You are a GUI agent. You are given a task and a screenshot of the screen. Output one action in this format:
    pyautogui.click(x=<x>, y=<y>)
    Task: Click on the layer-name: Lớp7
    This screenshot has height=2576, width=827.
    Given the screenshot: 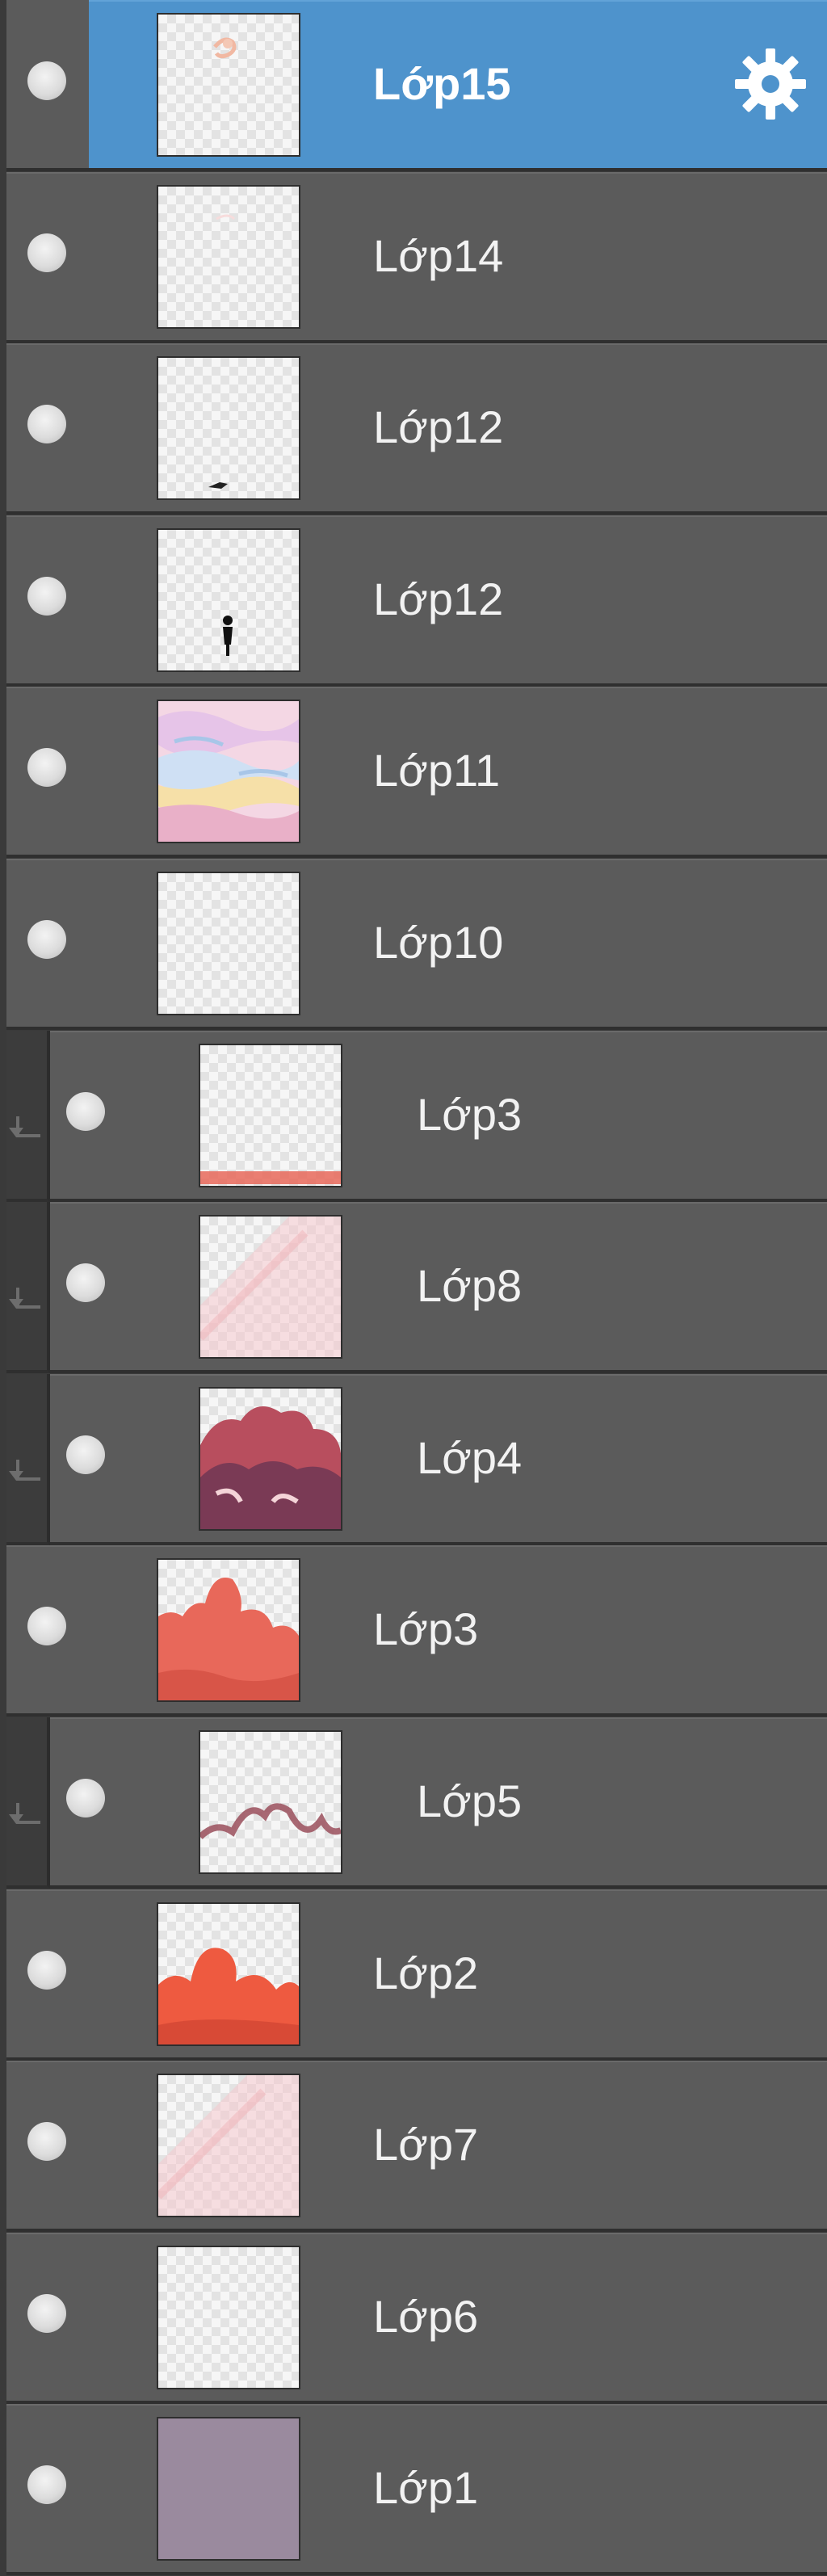 What is the action you would take?
    pyautogui.click(x=426, y=2145)
    